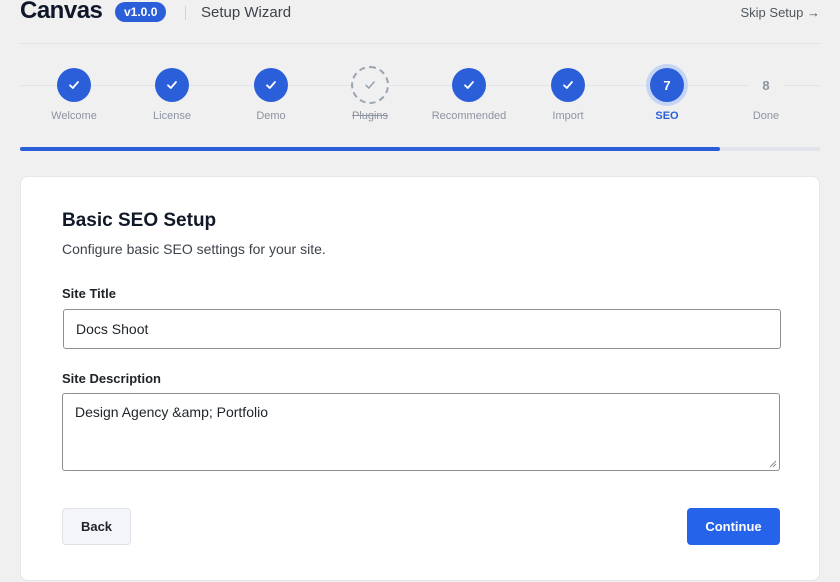 This screenshot has height=582, width=840. Describe the element at coordinates (766, 116) in the screenshot. I see `step-label: Done` at that location.